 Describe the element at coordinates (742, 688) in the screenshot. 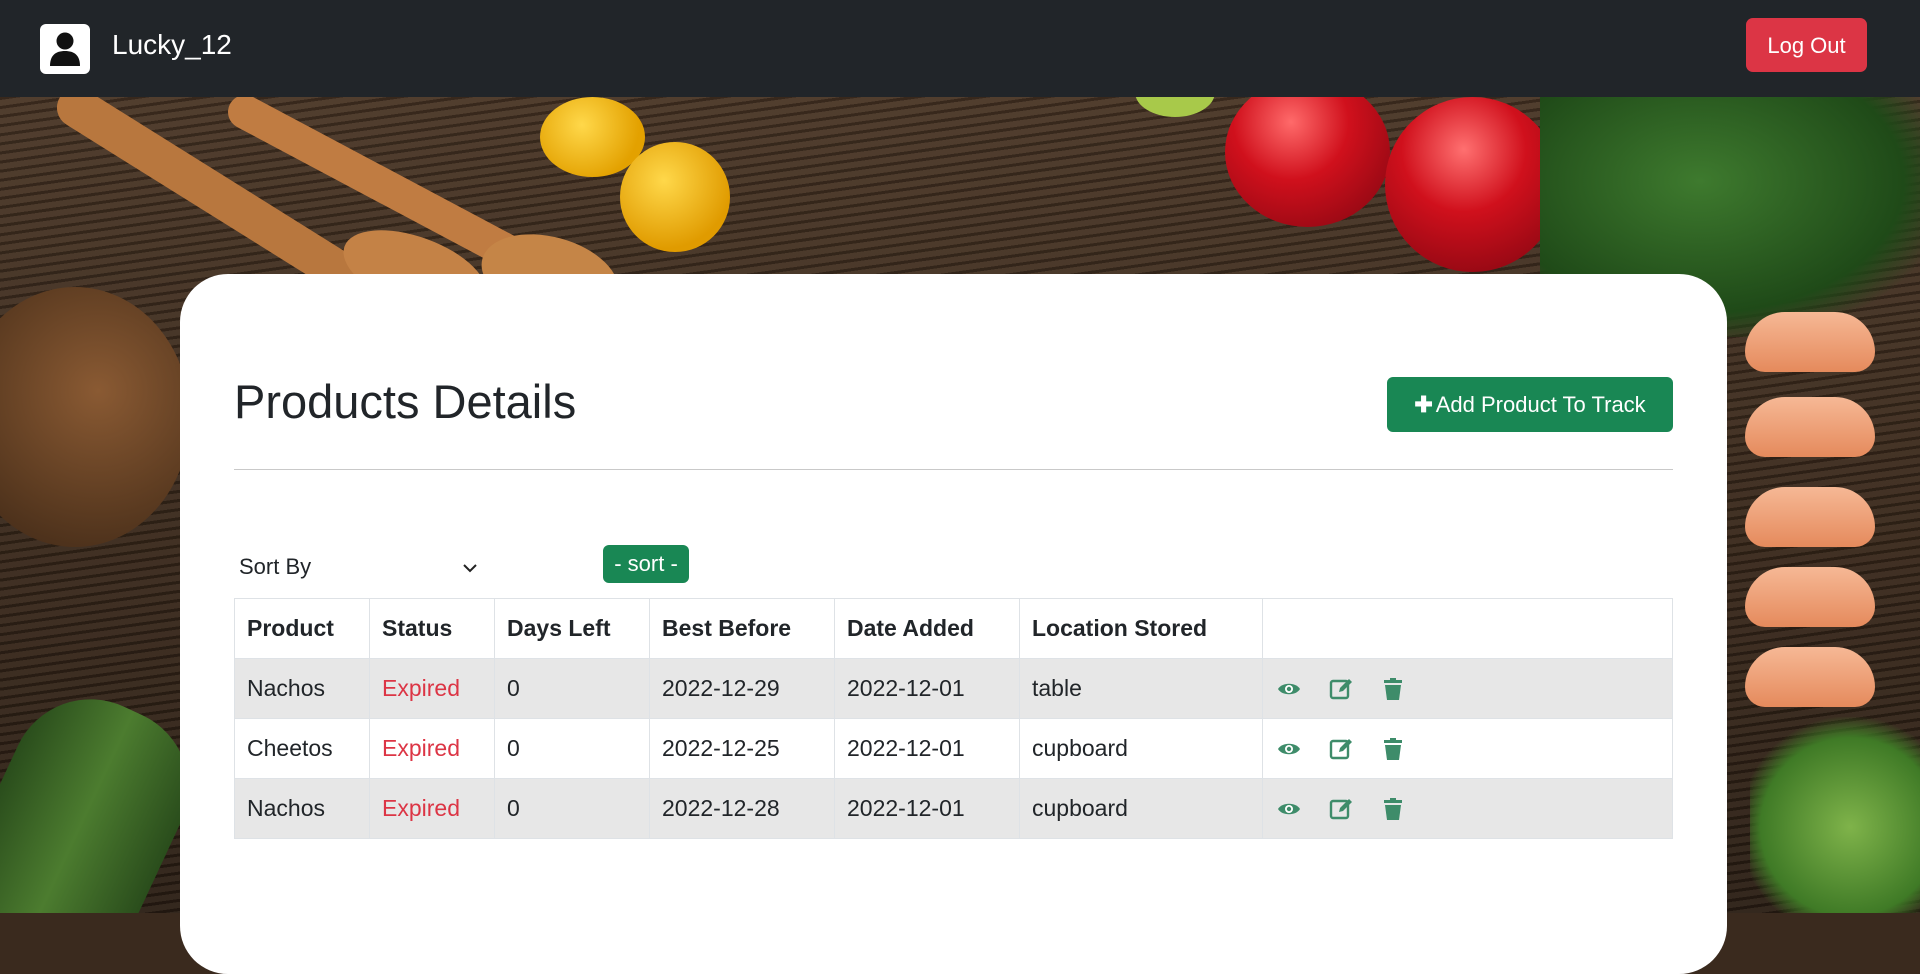

I see `best-before-cell: 2022-12-29` at that location.